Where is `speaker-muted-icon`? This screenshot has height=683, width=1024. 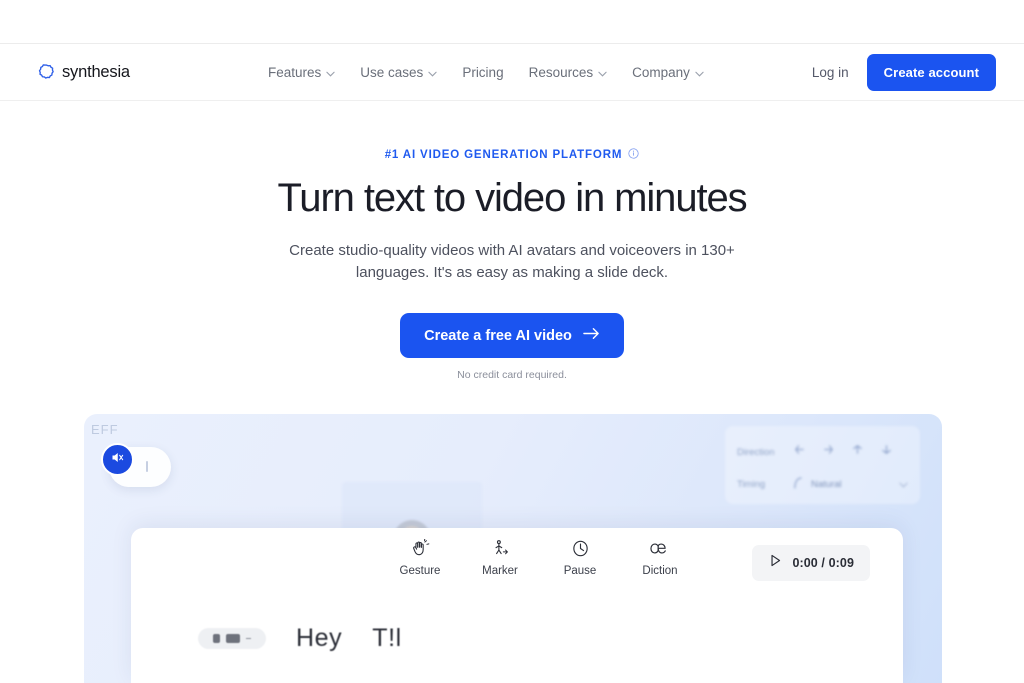
speaker-muted-icon is located at coordinates (117, 460).